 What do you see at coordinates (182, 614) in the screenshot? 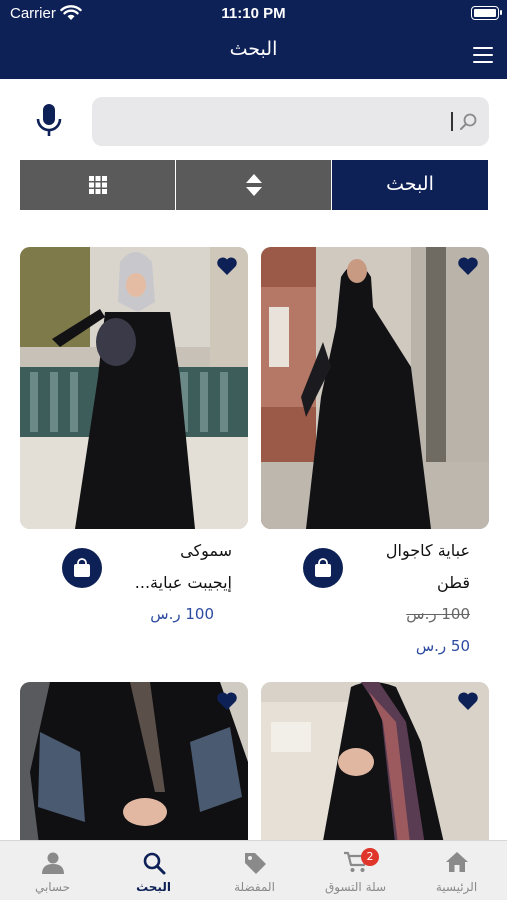
I see `product-price: 100 ر.س` at bounding box center [182, 614].